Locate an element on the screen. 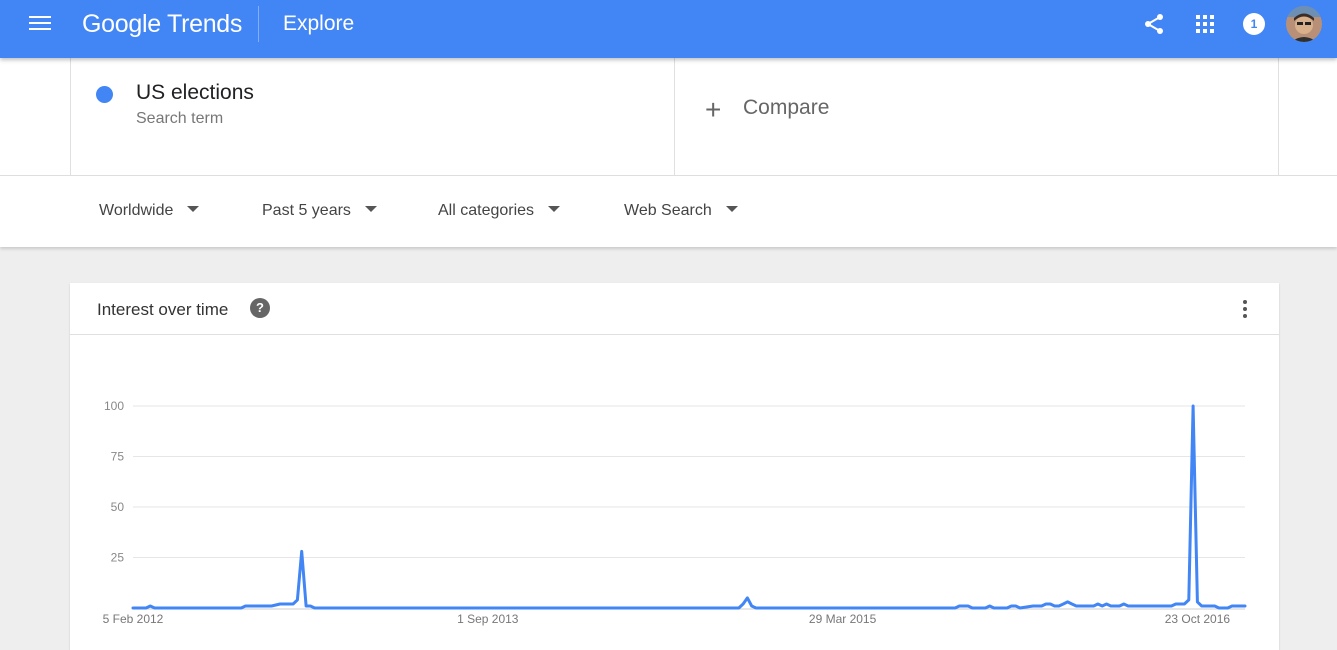  notification-badge: 1 is located at coordinates (1254, 24).